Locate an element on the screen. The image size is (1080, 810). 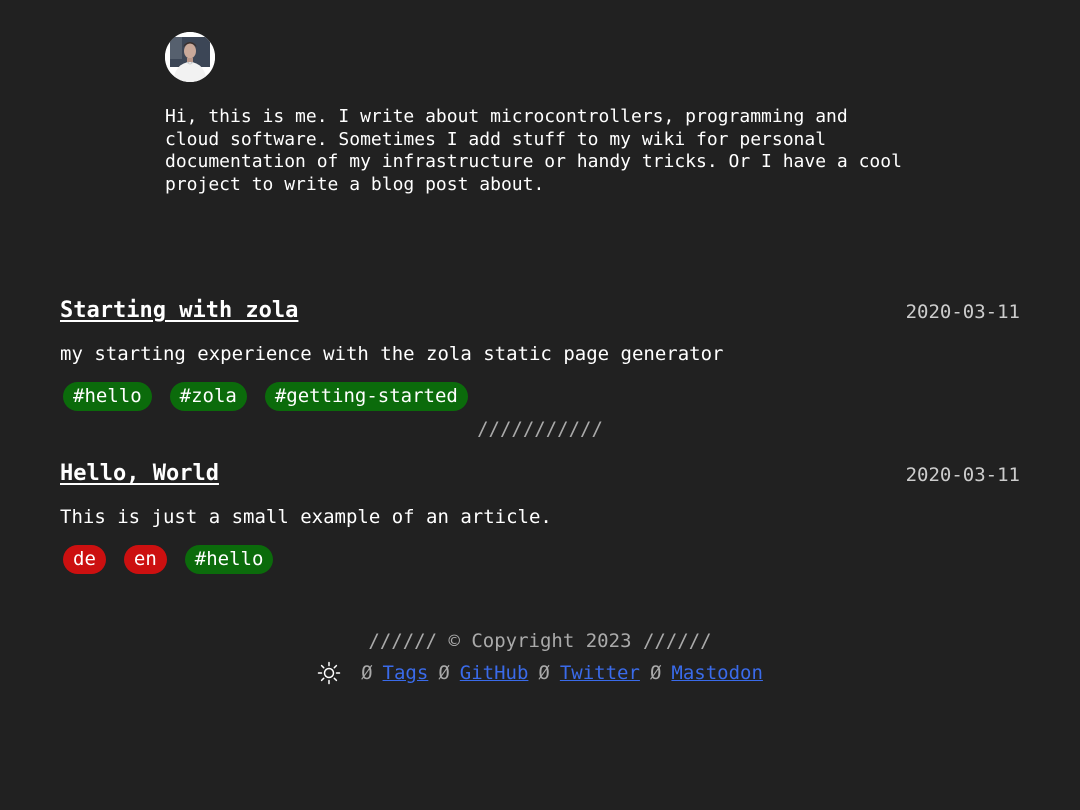
tag-de: de is located at coordinates (84, 559).